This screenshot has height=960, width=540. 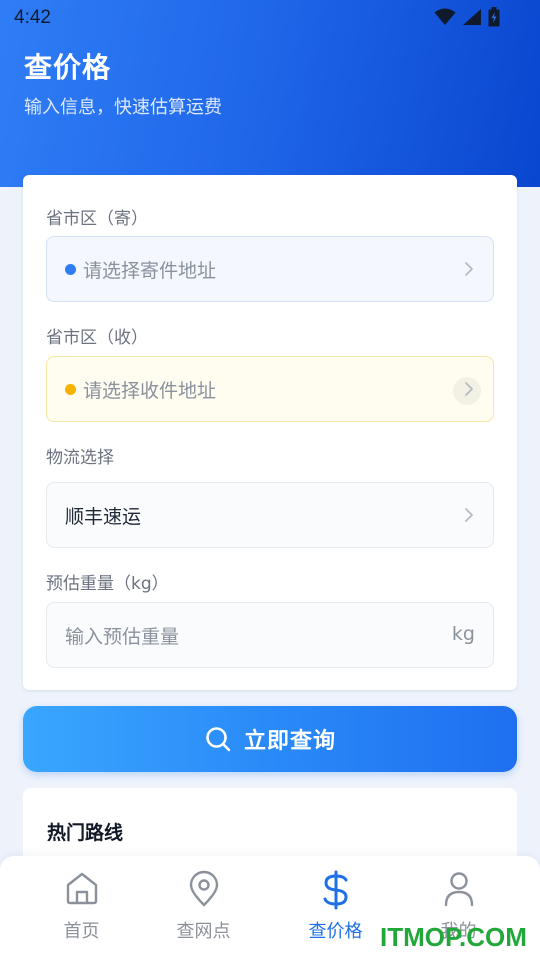 What do you see at coordinates (70, 269) in the screenshot?
I see `sender-dot-icon` at bounding box center [70, 269].